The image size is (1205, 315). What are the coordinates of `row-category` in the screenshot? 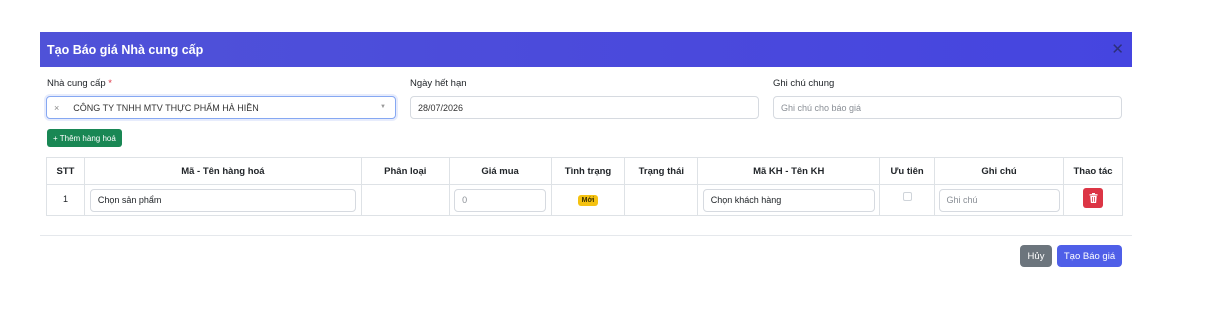 It's located at (405, 200).